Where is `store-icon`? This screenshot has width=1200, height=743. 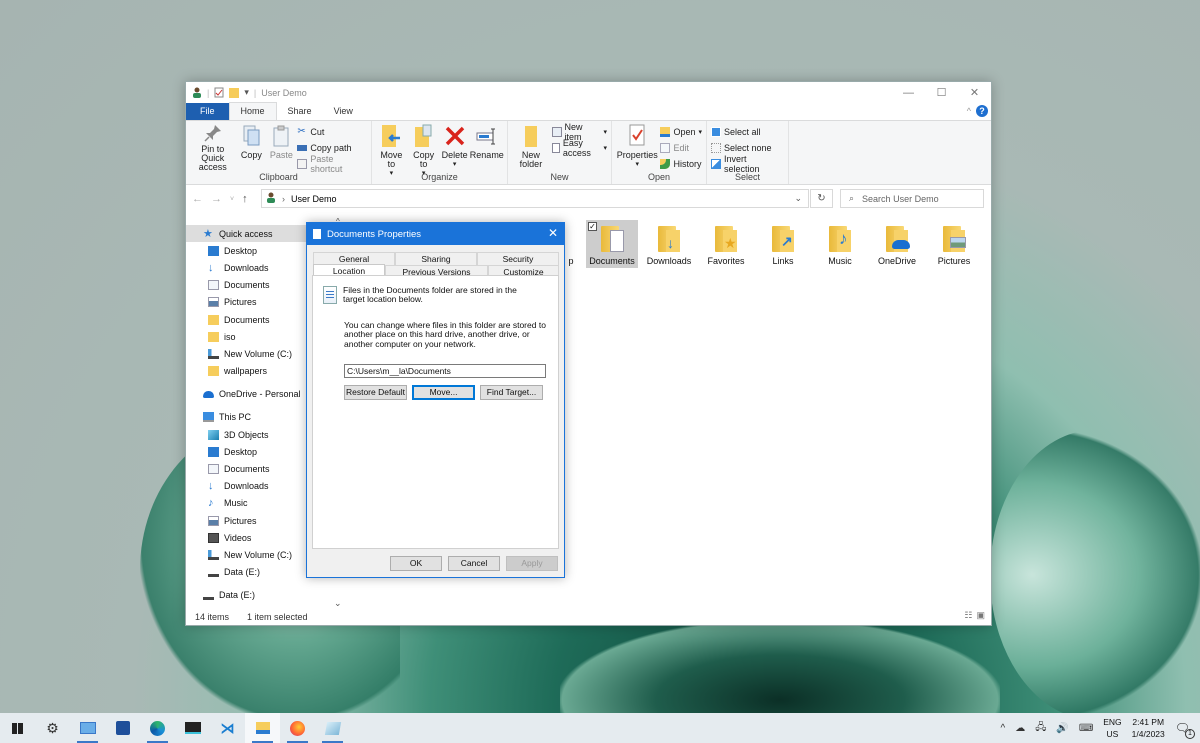 store-icon is located at coordinates (122, 728).